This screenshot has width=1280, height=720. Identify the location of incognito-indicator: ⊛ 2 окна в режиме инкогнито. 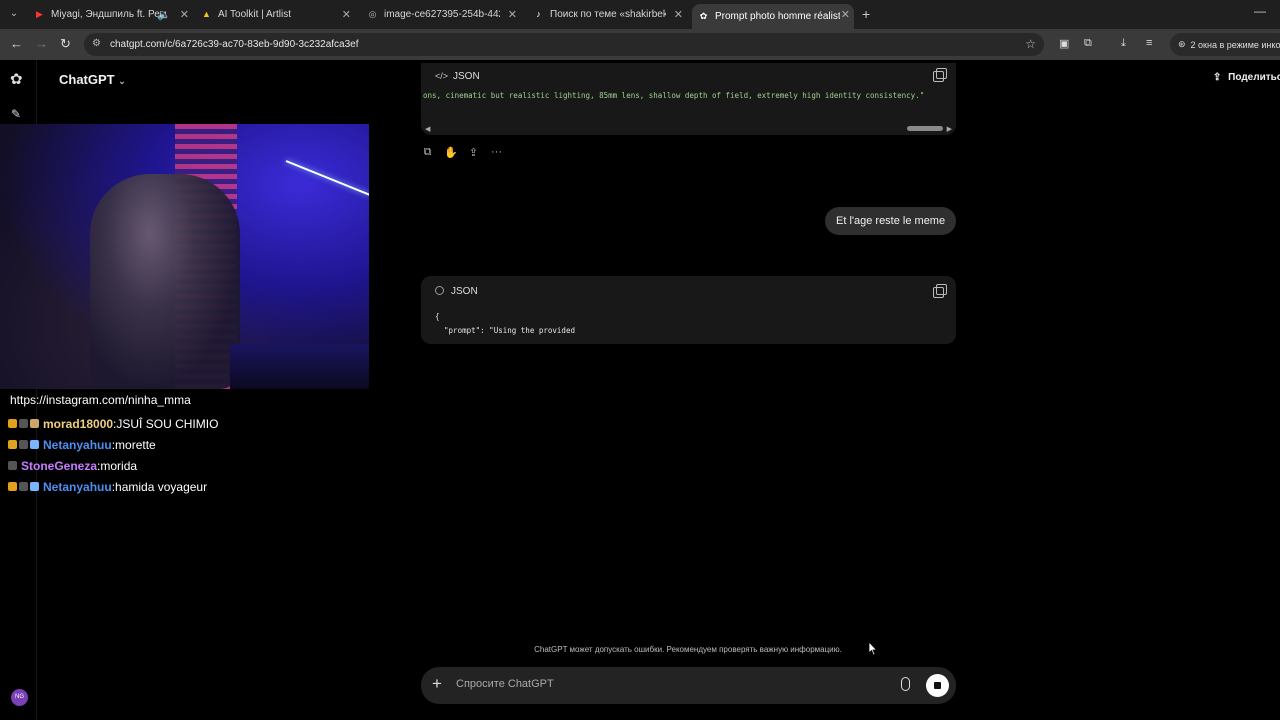
(1225, 44).